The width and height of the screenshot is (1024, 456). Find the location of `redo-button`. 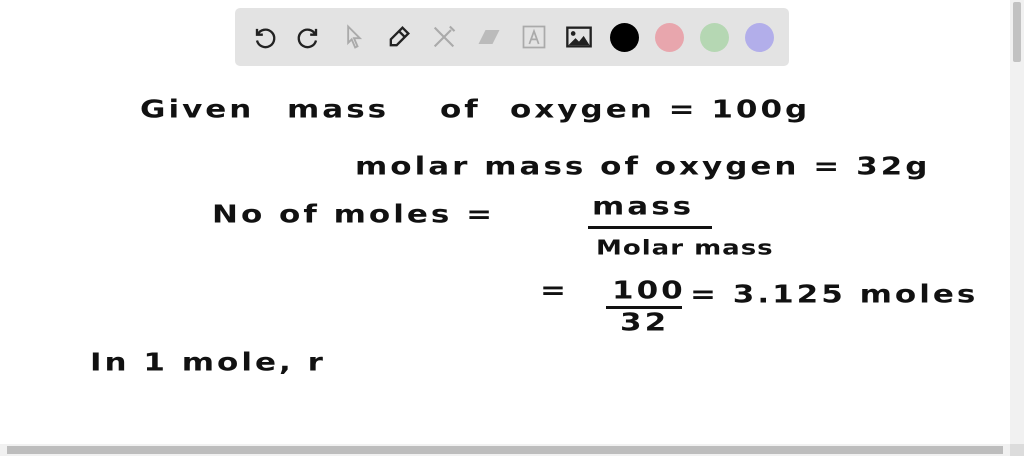

redo-button is located at coordinates (309, 37).